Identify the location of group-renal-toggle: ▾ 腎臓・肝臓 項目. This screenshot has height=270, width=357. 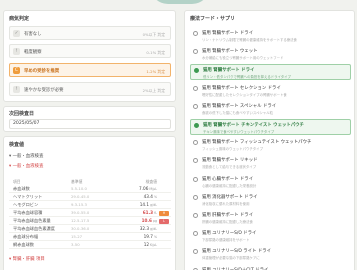
(90, 259).